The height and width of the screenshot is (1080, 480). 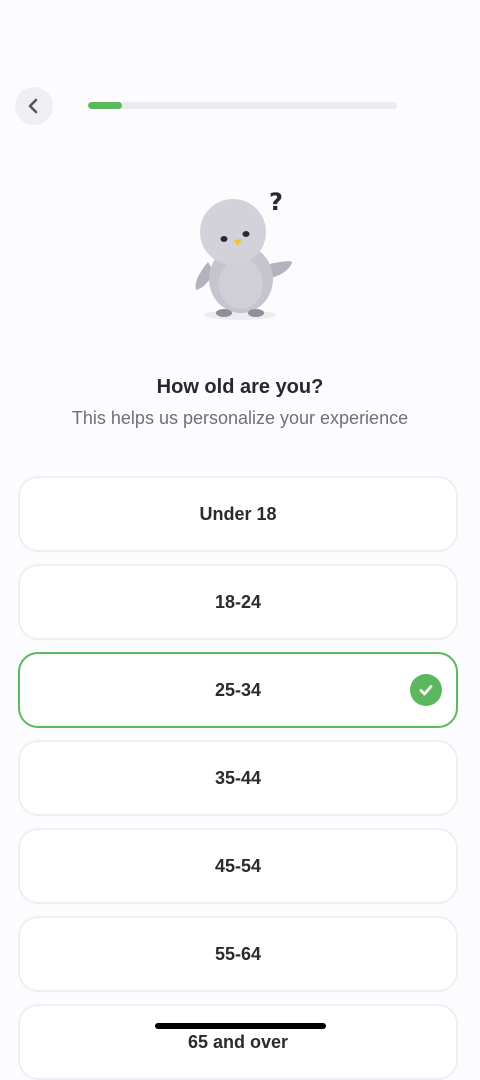 I want to click on age-option-label: 35-44, so click(x=238, y=777).